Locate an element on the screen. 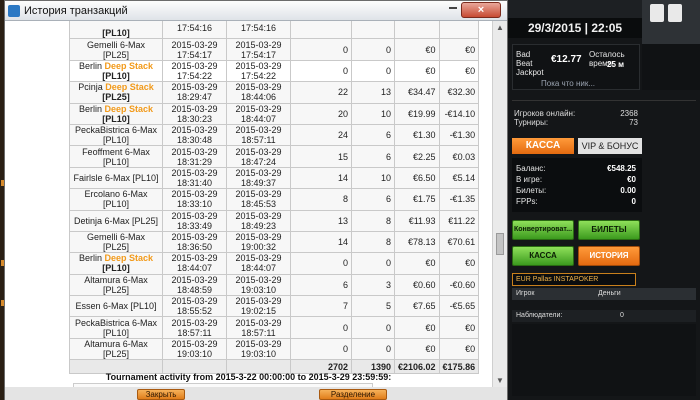 This screenshot has width=700, height=400. end-cell: 2015-03-29 18:44:06 is located at coordinates (258, 92).